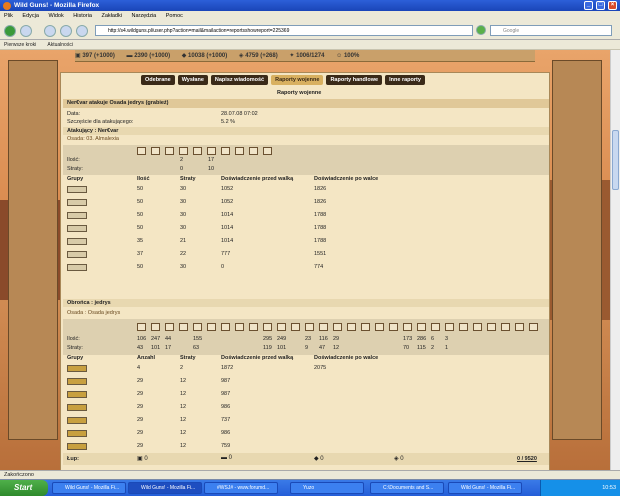 The image size is (620, 496). What do you see at coordinates (142, 459) in the screenshot?
I see `boar-icon: ▣ 0` at bounding box center [142, 459].